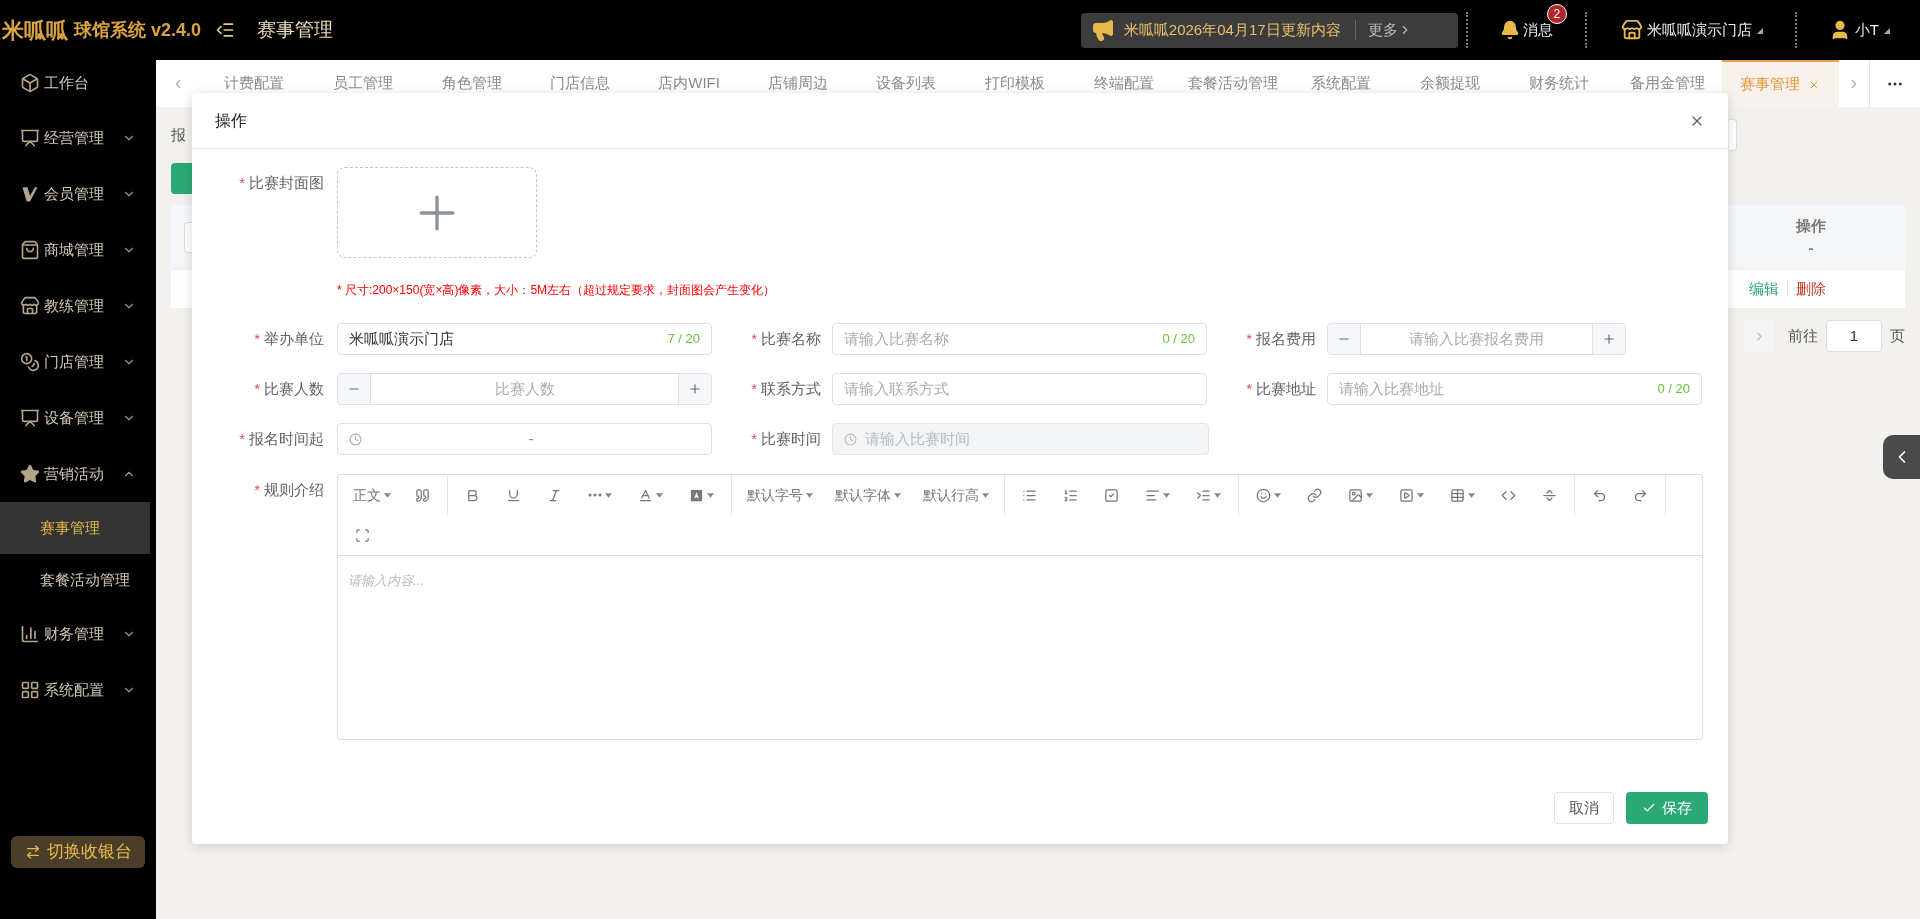  I want to click on char-counter: 7 / 20, so click(683, 339).